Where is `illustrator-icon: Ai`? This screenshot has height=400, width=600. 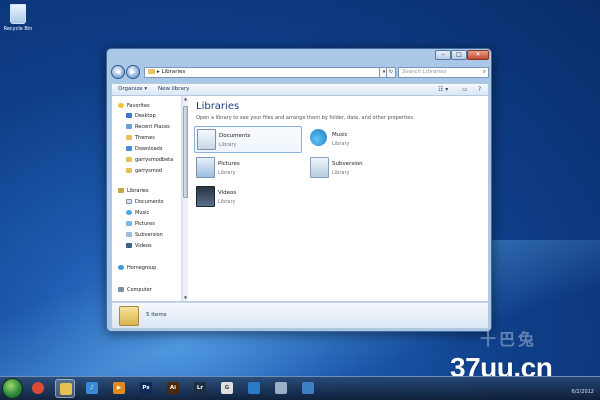
illustrator-icon: Ai is located at coordinates (173, 388).